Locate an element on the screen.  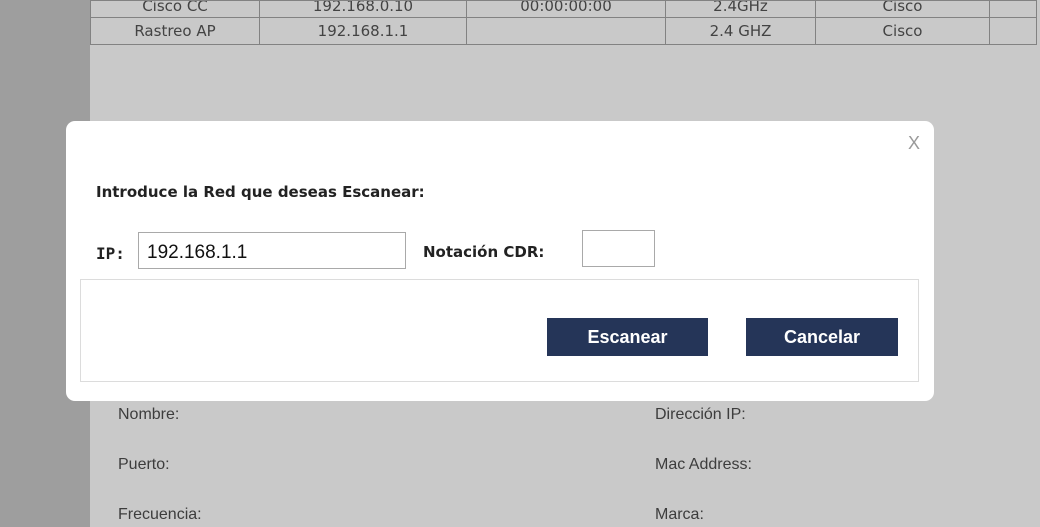
scan-button: Escanear is located at coordinates (627, 337).